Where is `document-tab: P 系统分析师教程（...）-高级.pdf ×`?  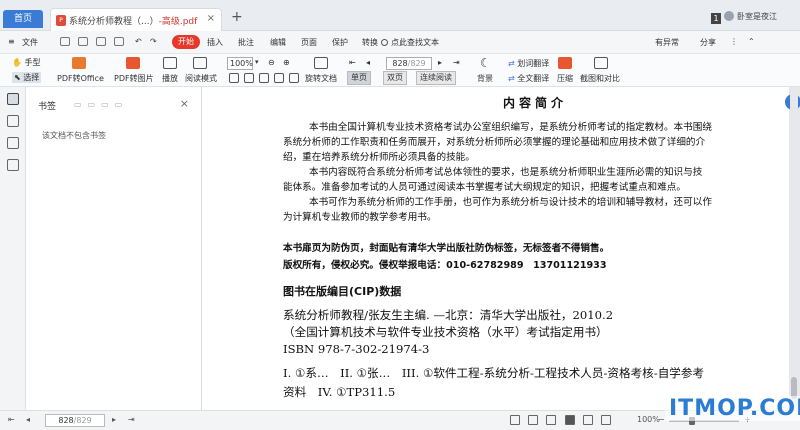
document-tab: P 系统分析师教程（...）-高级.pdf × is located at coordinates (136, 19).